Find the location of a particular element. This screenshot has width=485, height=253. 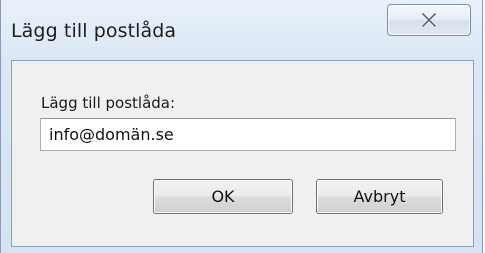

close-icon is located at coordinates (429, 20).